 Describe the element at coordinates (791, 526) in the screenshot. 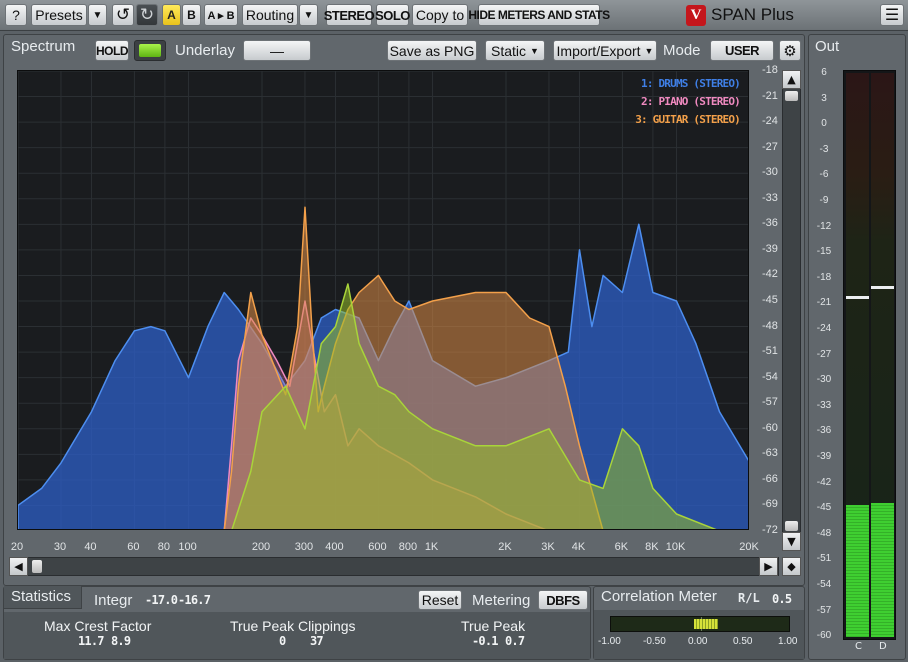

I see `vertical-scroll-thumb-end` at that location.